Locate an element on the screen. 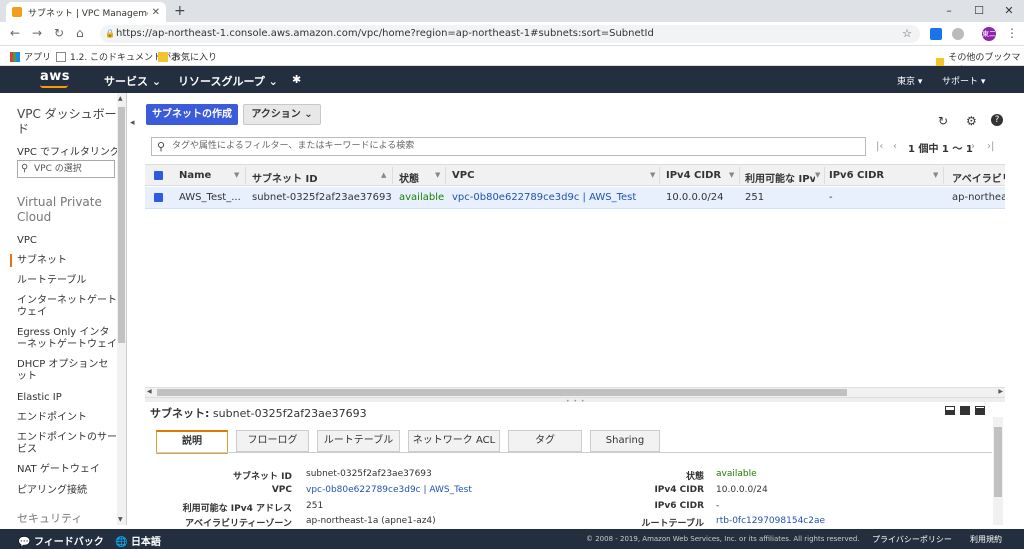 The height and width of the screenshot is (549, 1024). tab-tags: タグ is located at coordinates (545, 441).